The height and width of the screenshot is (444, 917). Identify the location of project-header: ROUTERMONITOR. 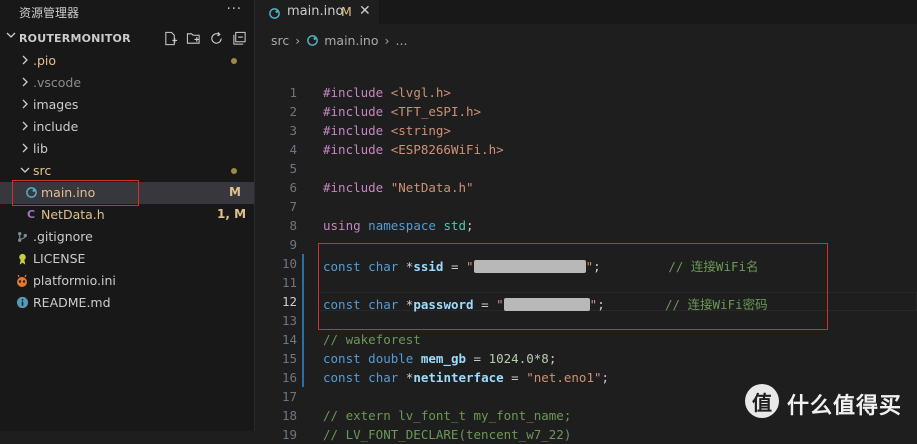
(127, 39).